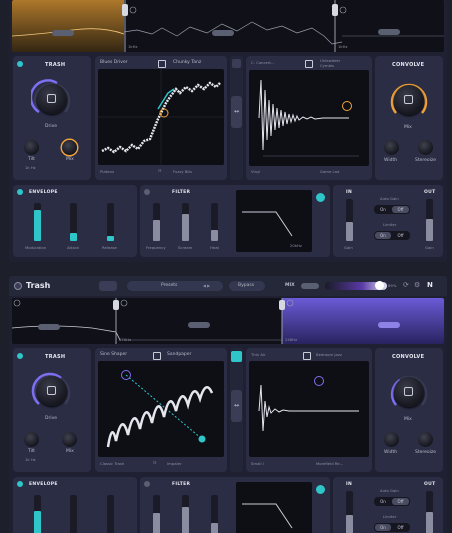 The width and height of the screenshot is (452, 533). What do you see at coordinates (162, 64) in the screenshot?
I see `swap-icon` at bounding box center [162, 64].